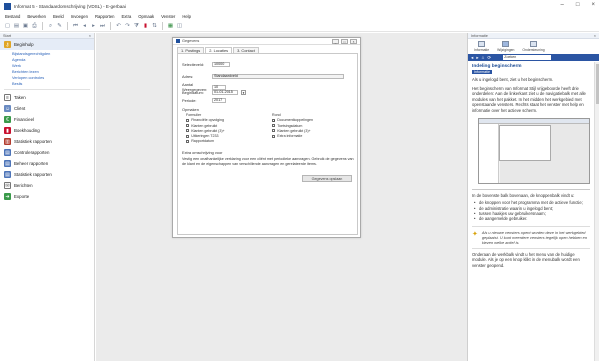  Describe the element at coordinates (47, 141) in the screenshot. I see `nav-section-statistiek: ▥ Statistiek rapporten` at that location.